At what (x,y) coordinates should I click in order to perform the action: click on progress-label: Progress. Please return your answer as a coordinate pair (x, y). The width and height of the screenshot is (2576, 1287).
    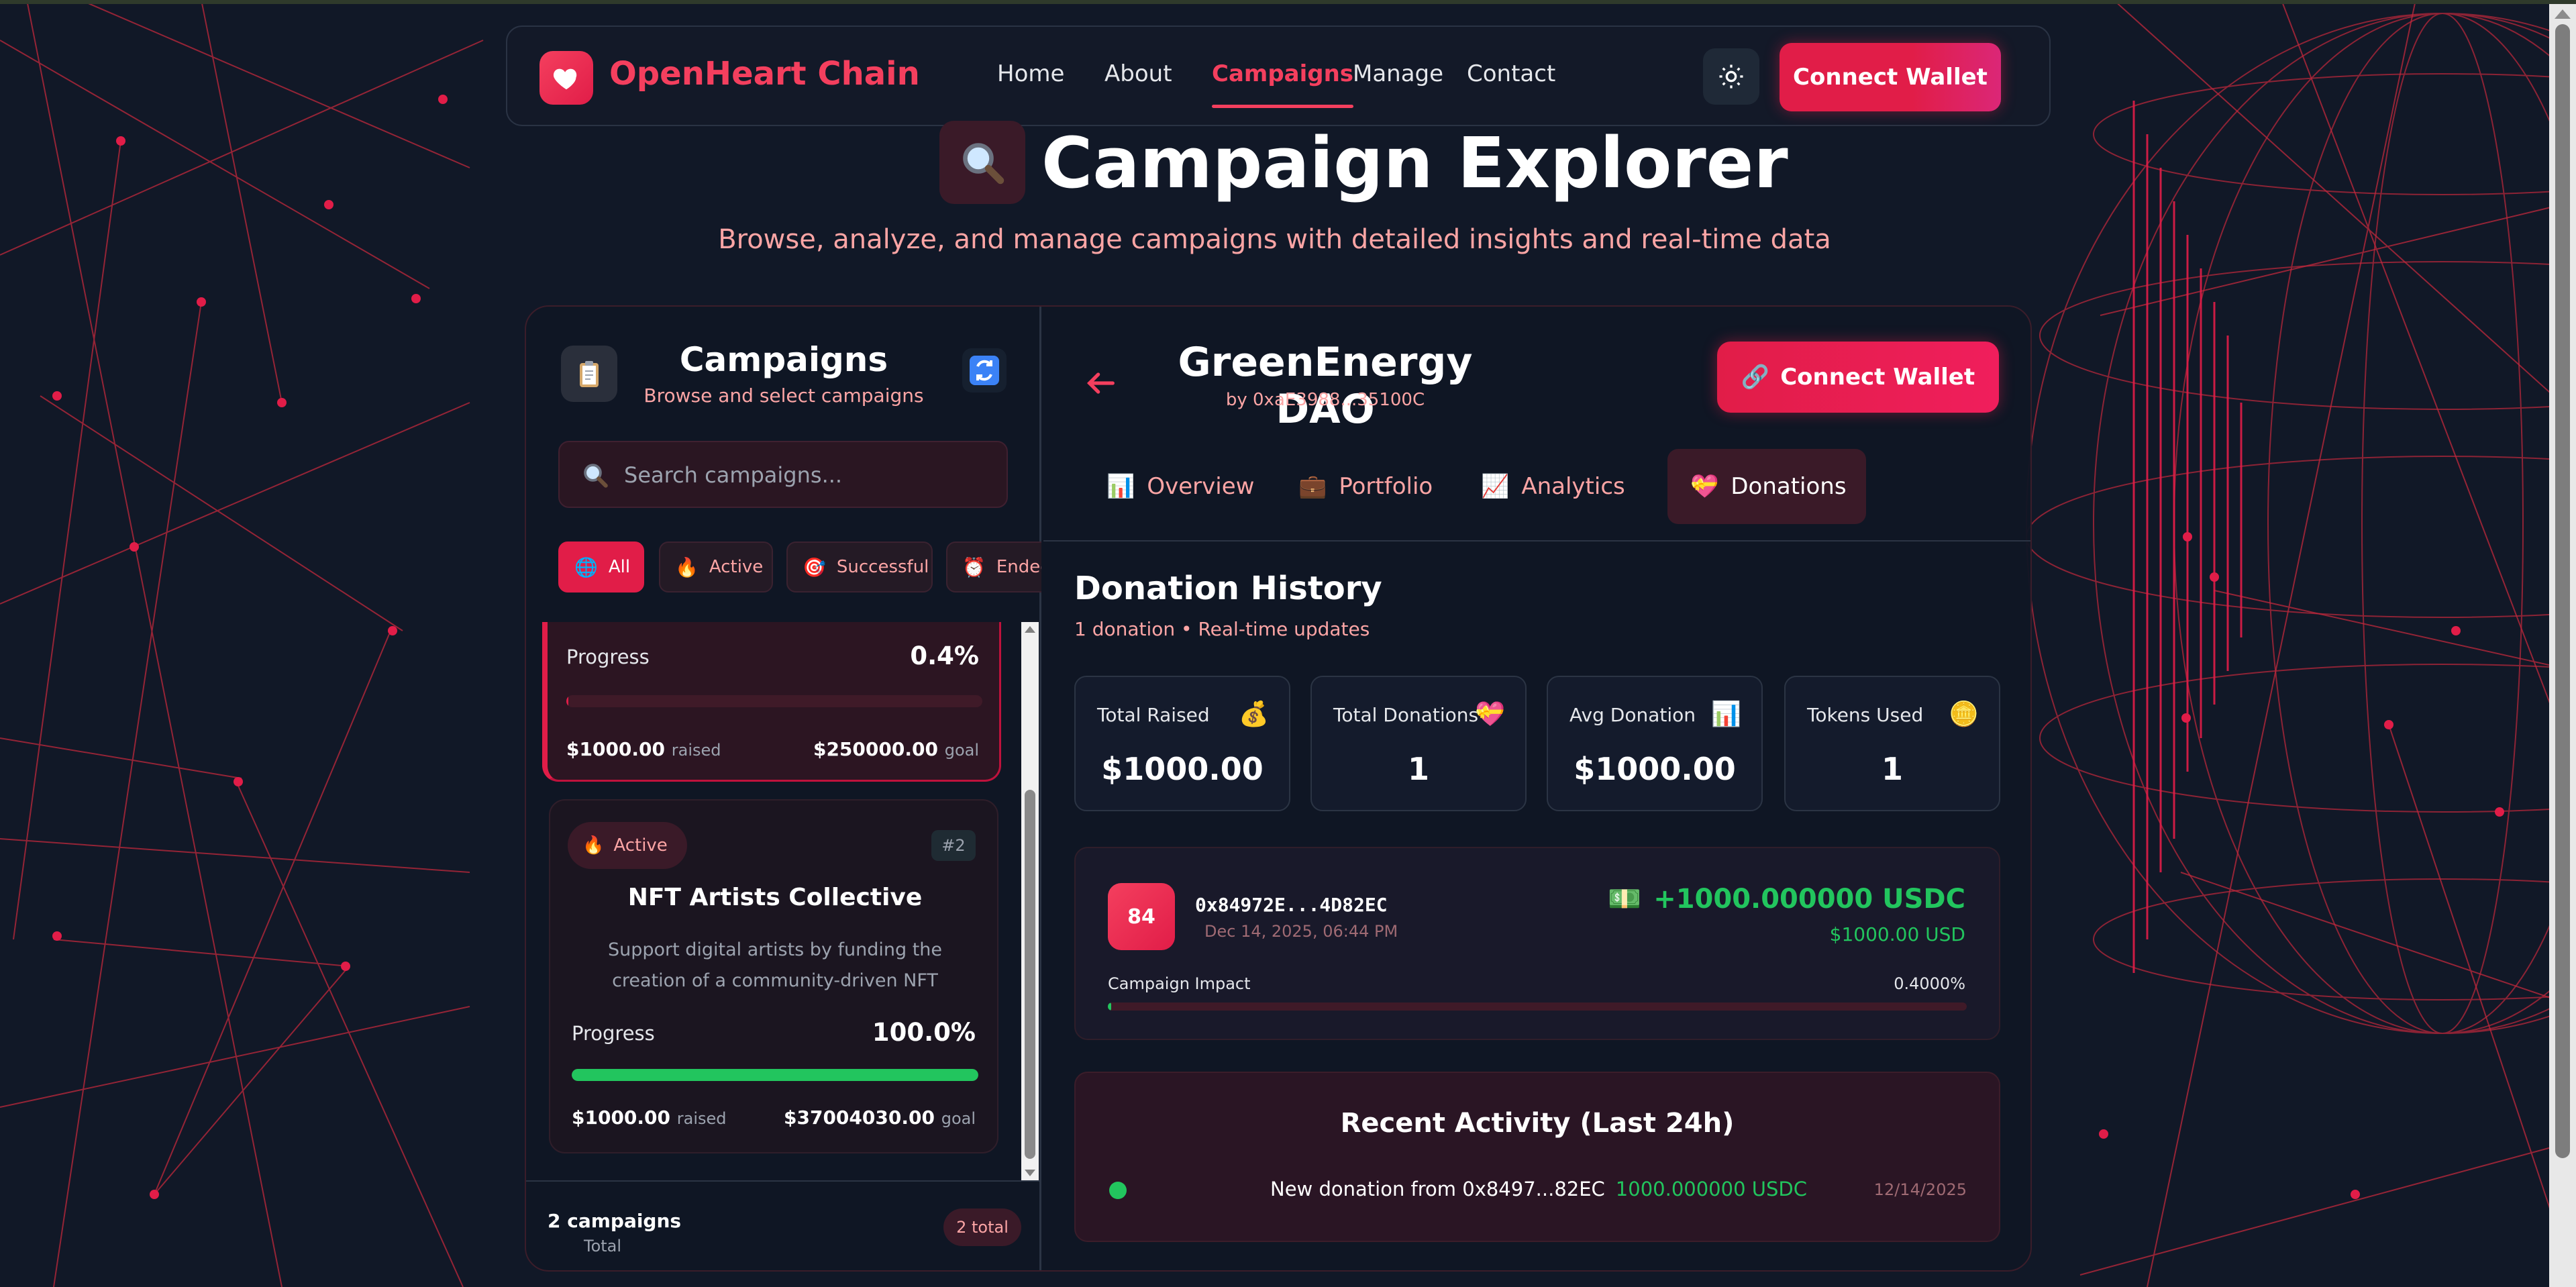
    Looking at the image, I should click on (608, 657).